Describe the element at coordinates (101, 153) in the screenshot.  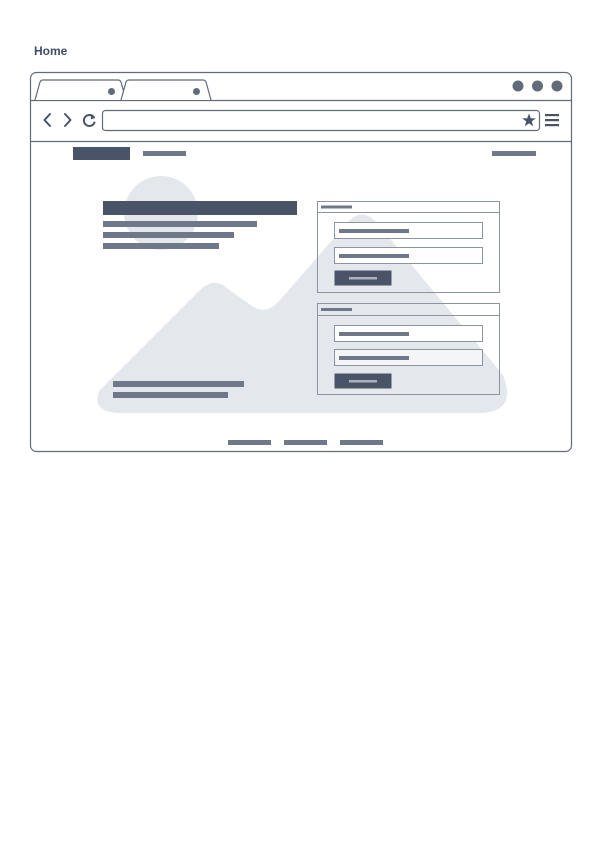
I see `nav-logo-placeholder` at that location.